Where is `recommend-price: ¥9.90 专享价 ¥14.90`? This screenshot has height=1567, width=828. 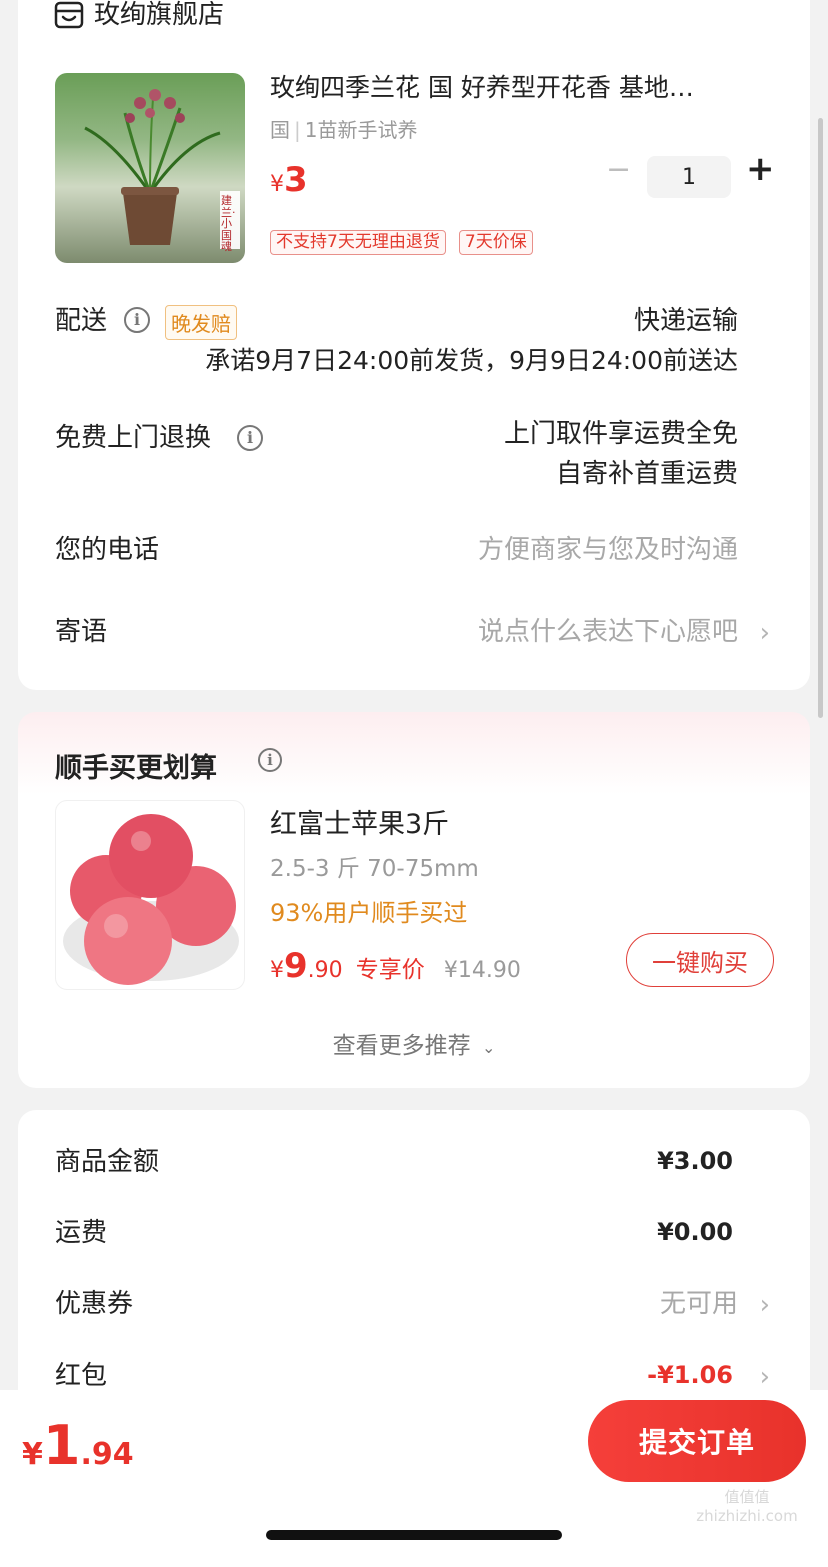 recommend-price: ¥9.90 专享价 ¥14.90 is located at coordinates (395, 966).